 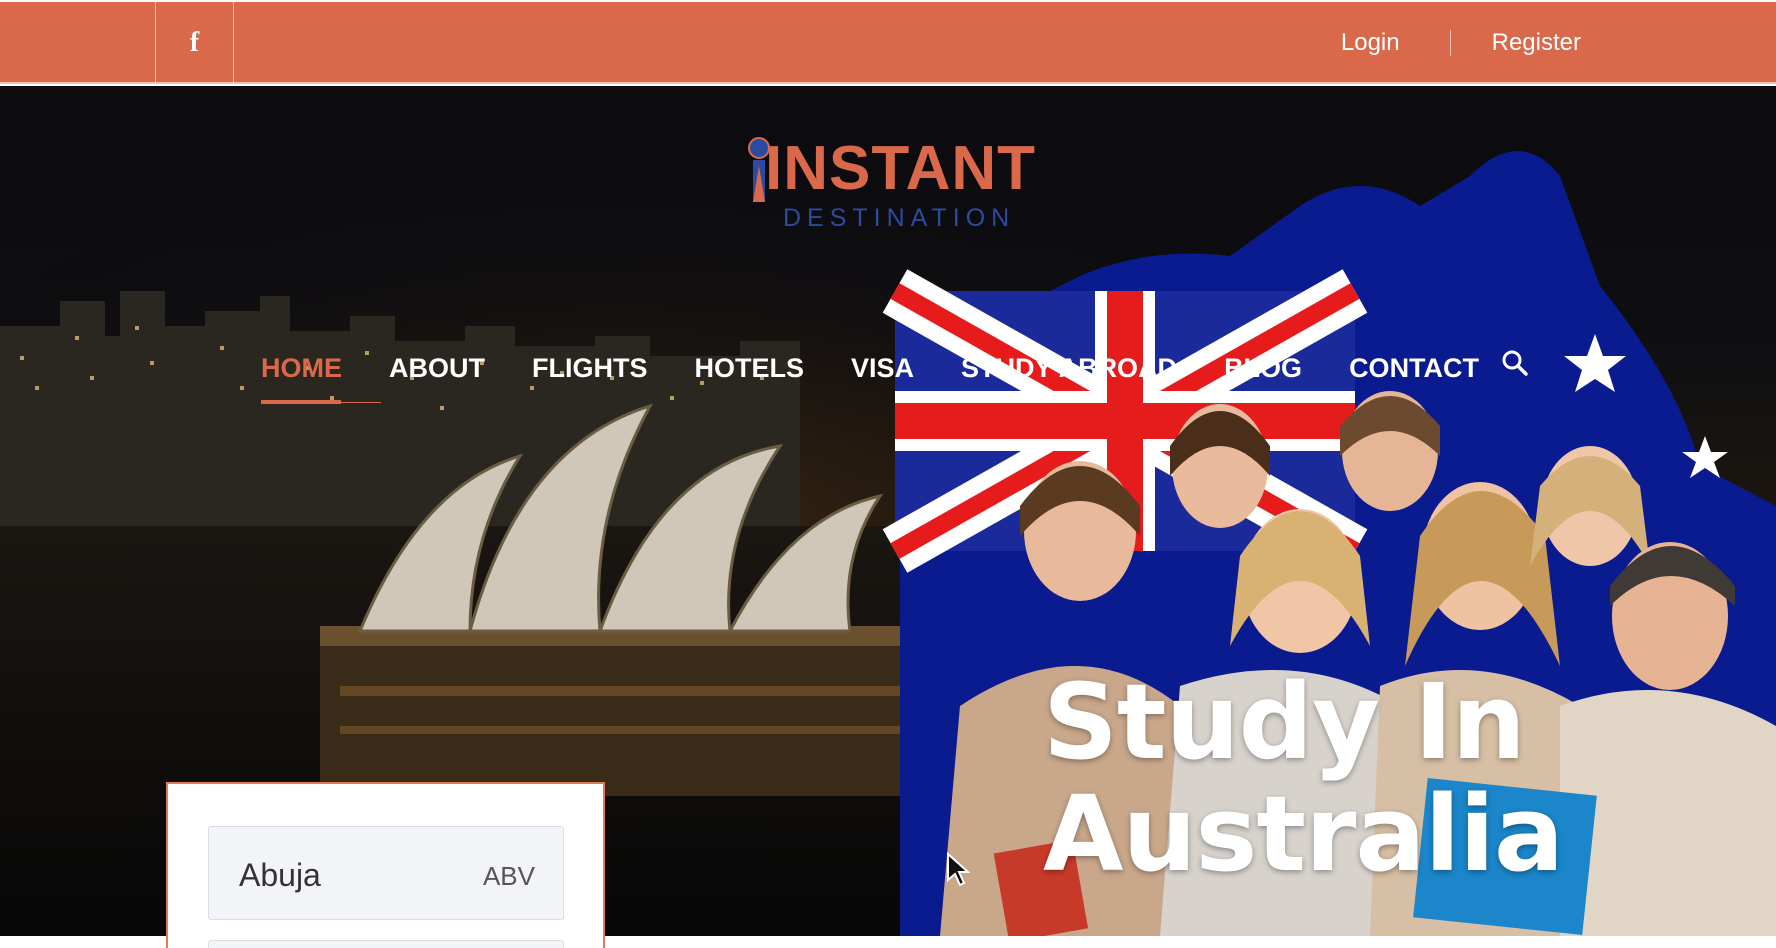 I want to click on site-logo: INSTANT DESTINATION, so click(x=895, y=191).